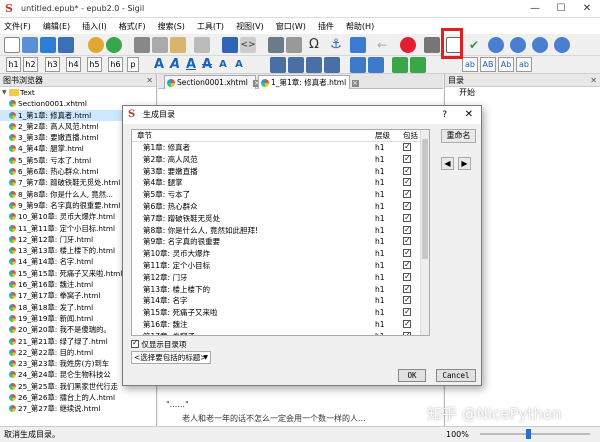 The image size is (600, 442). What do you see at coordinates (280, 324) in the screenshot?
I see `toc-row: 第16章: 魏注 h1` at bounding box center [280, 324].